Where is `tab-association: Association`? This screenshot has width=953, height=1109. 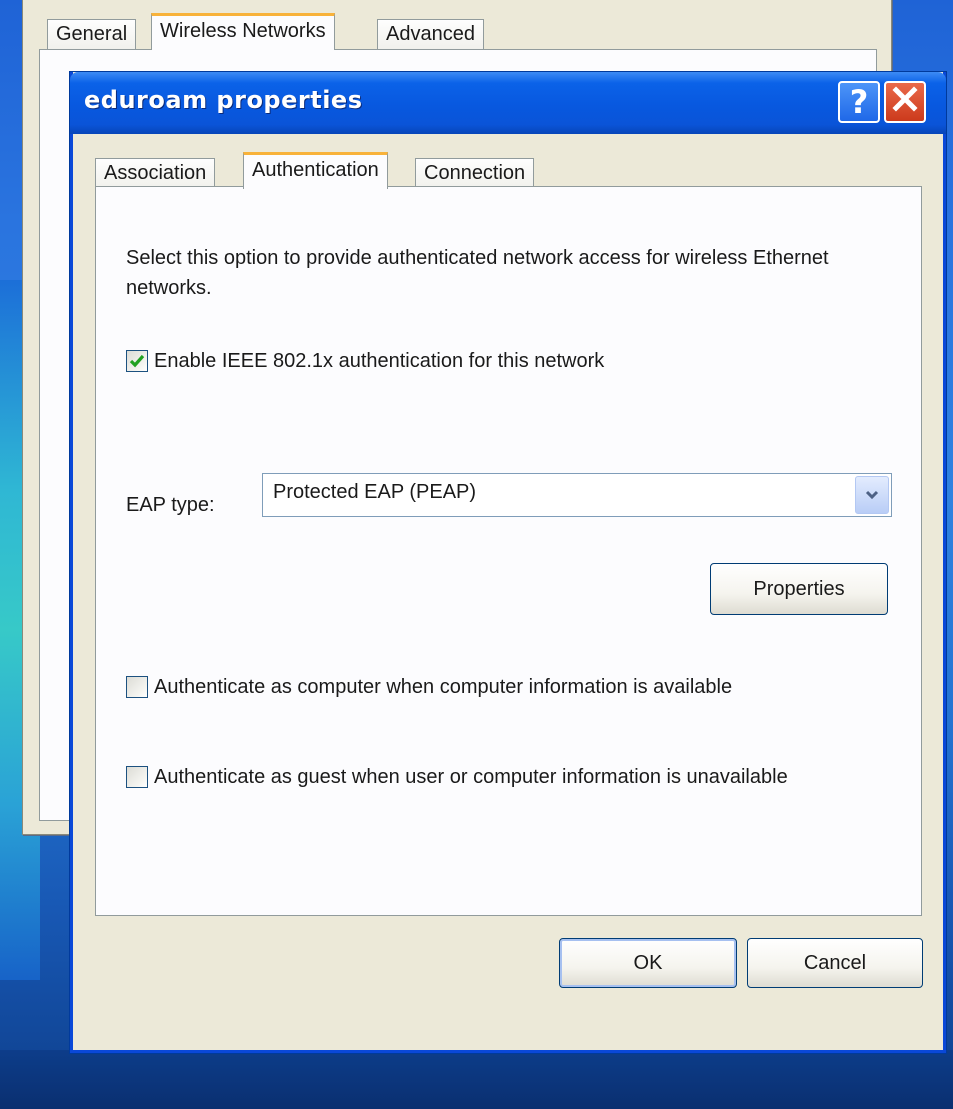 tab-association: Association is located at coordinates (155, 173).